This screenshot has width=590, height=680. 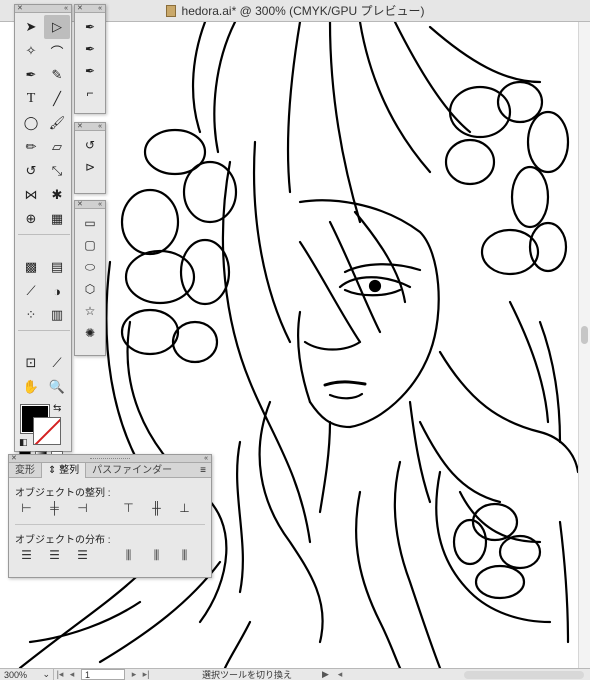 What do you see at coordinates (90, 311) in the screenshot?
I see `star-tool-icon: ☆` at bounding box center [90, 311].